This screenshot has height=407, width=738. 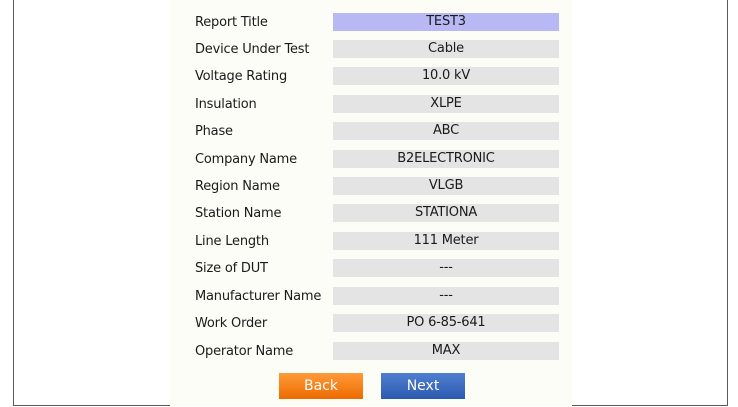 What do you see at coordinates (446, 323) in the screenshot?
I see `work-order-field: PO 6-85-641` at bounding box center [446, 323].